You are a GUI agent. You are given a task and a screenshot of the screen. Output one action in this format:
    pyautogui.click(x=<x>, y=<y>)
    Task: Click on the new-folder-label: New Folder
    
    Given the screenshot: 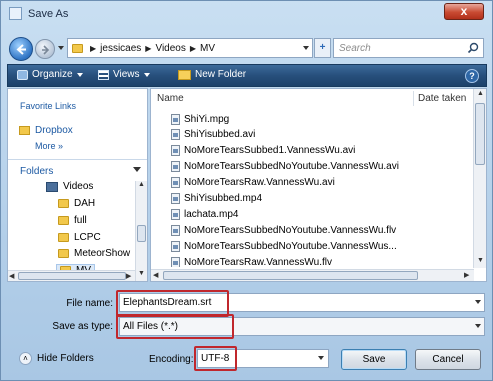 What is the action you would take?
    pyautogui.click(x=221, y=74)
    